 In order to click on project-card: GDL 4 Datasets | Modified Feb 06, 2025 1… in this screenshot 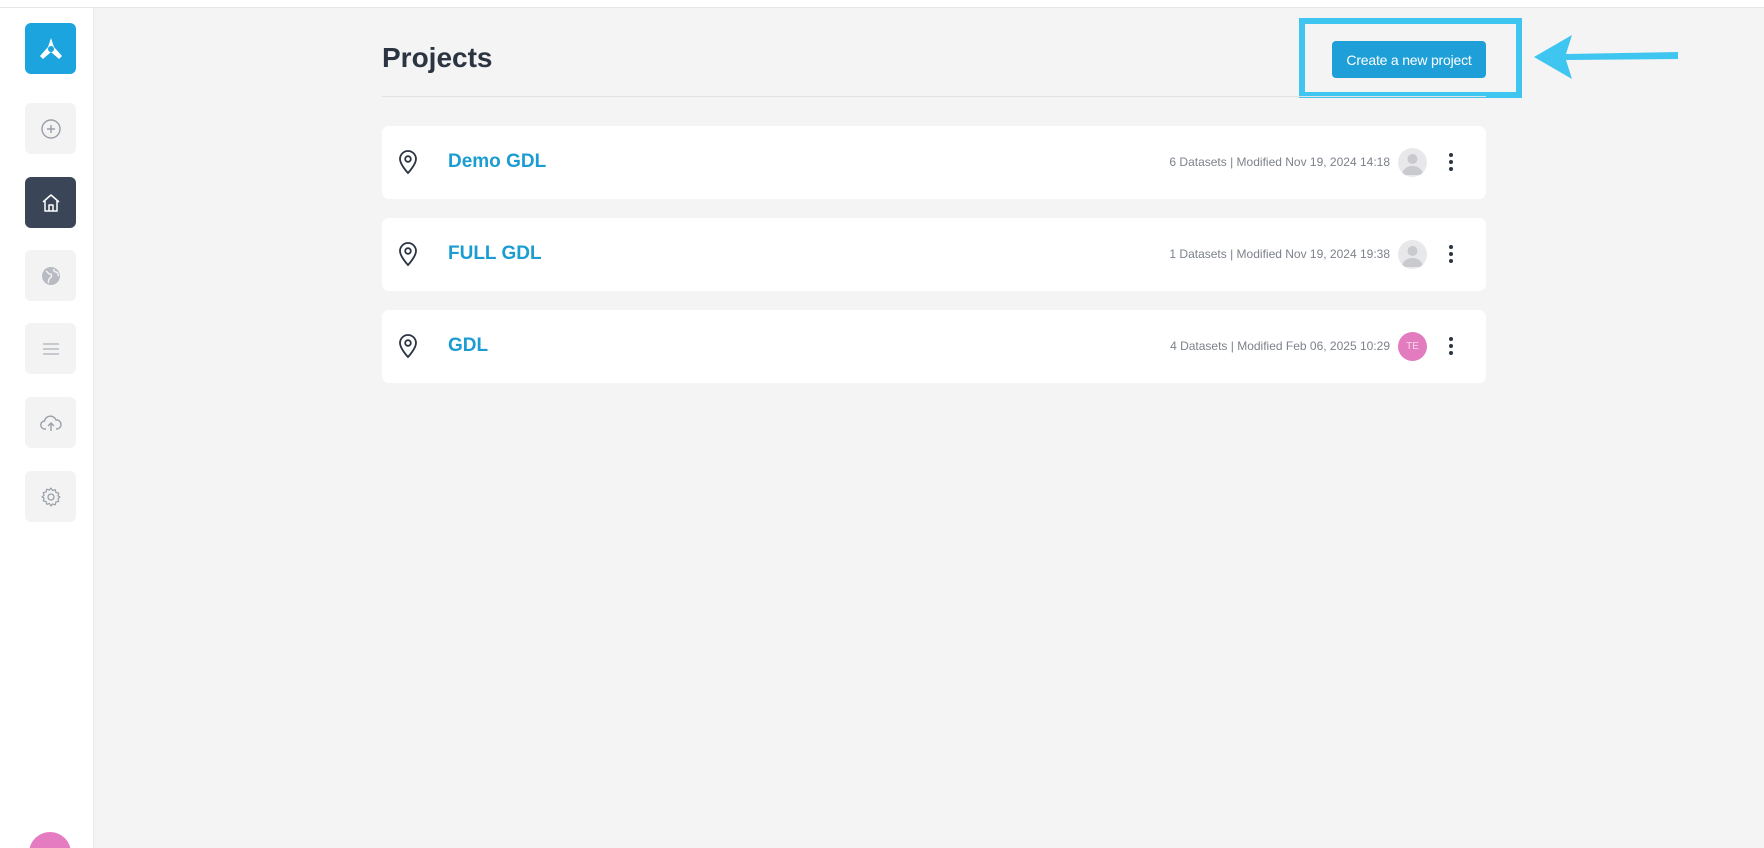, I will do `click(934, 346)`.